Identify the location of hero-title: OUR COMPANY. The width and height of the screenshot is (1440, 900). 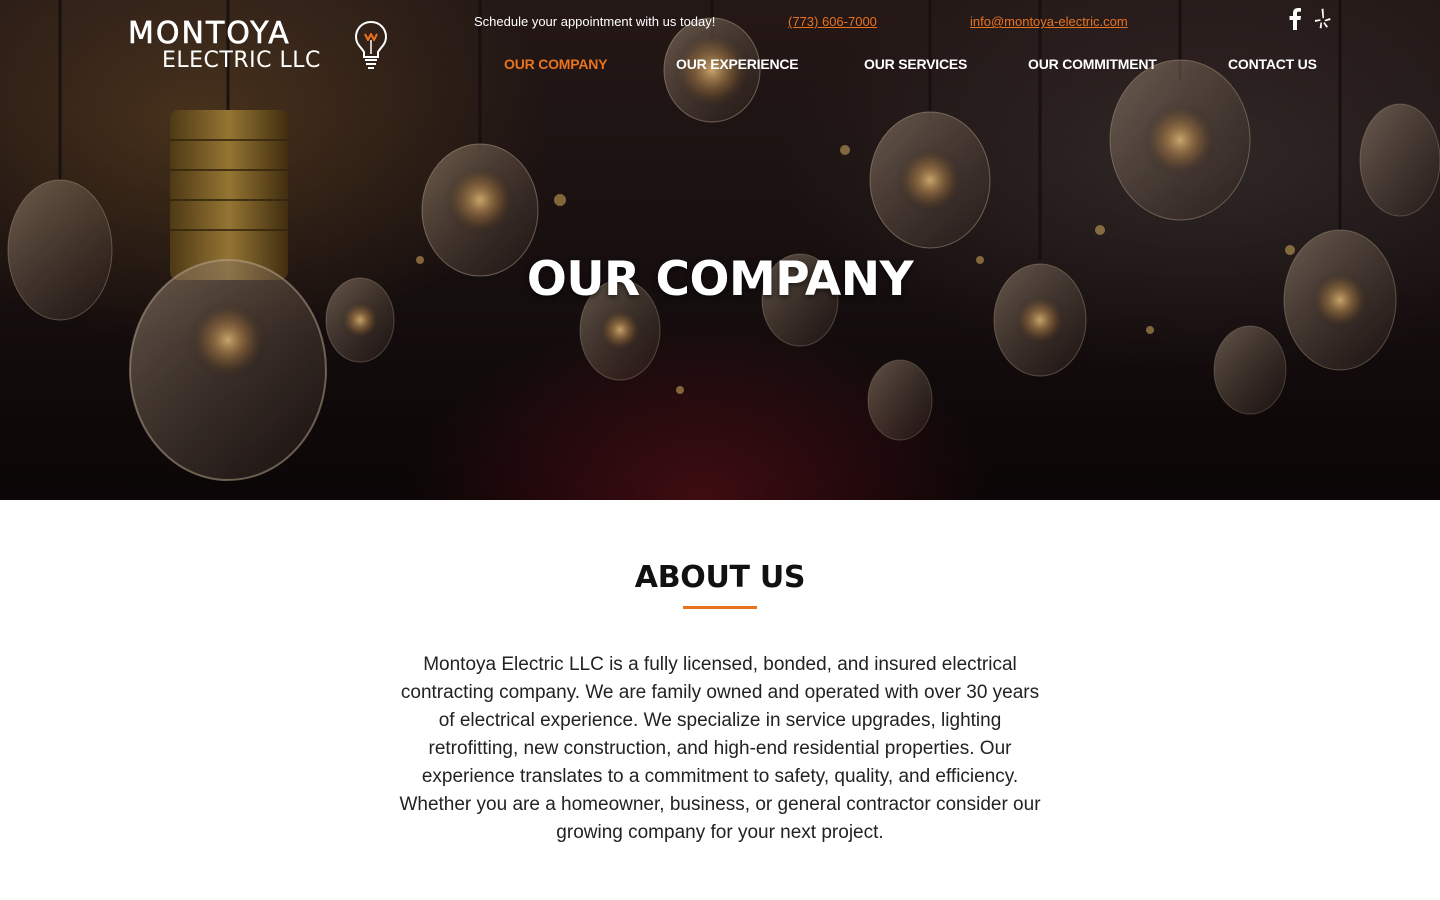
(720, 279).